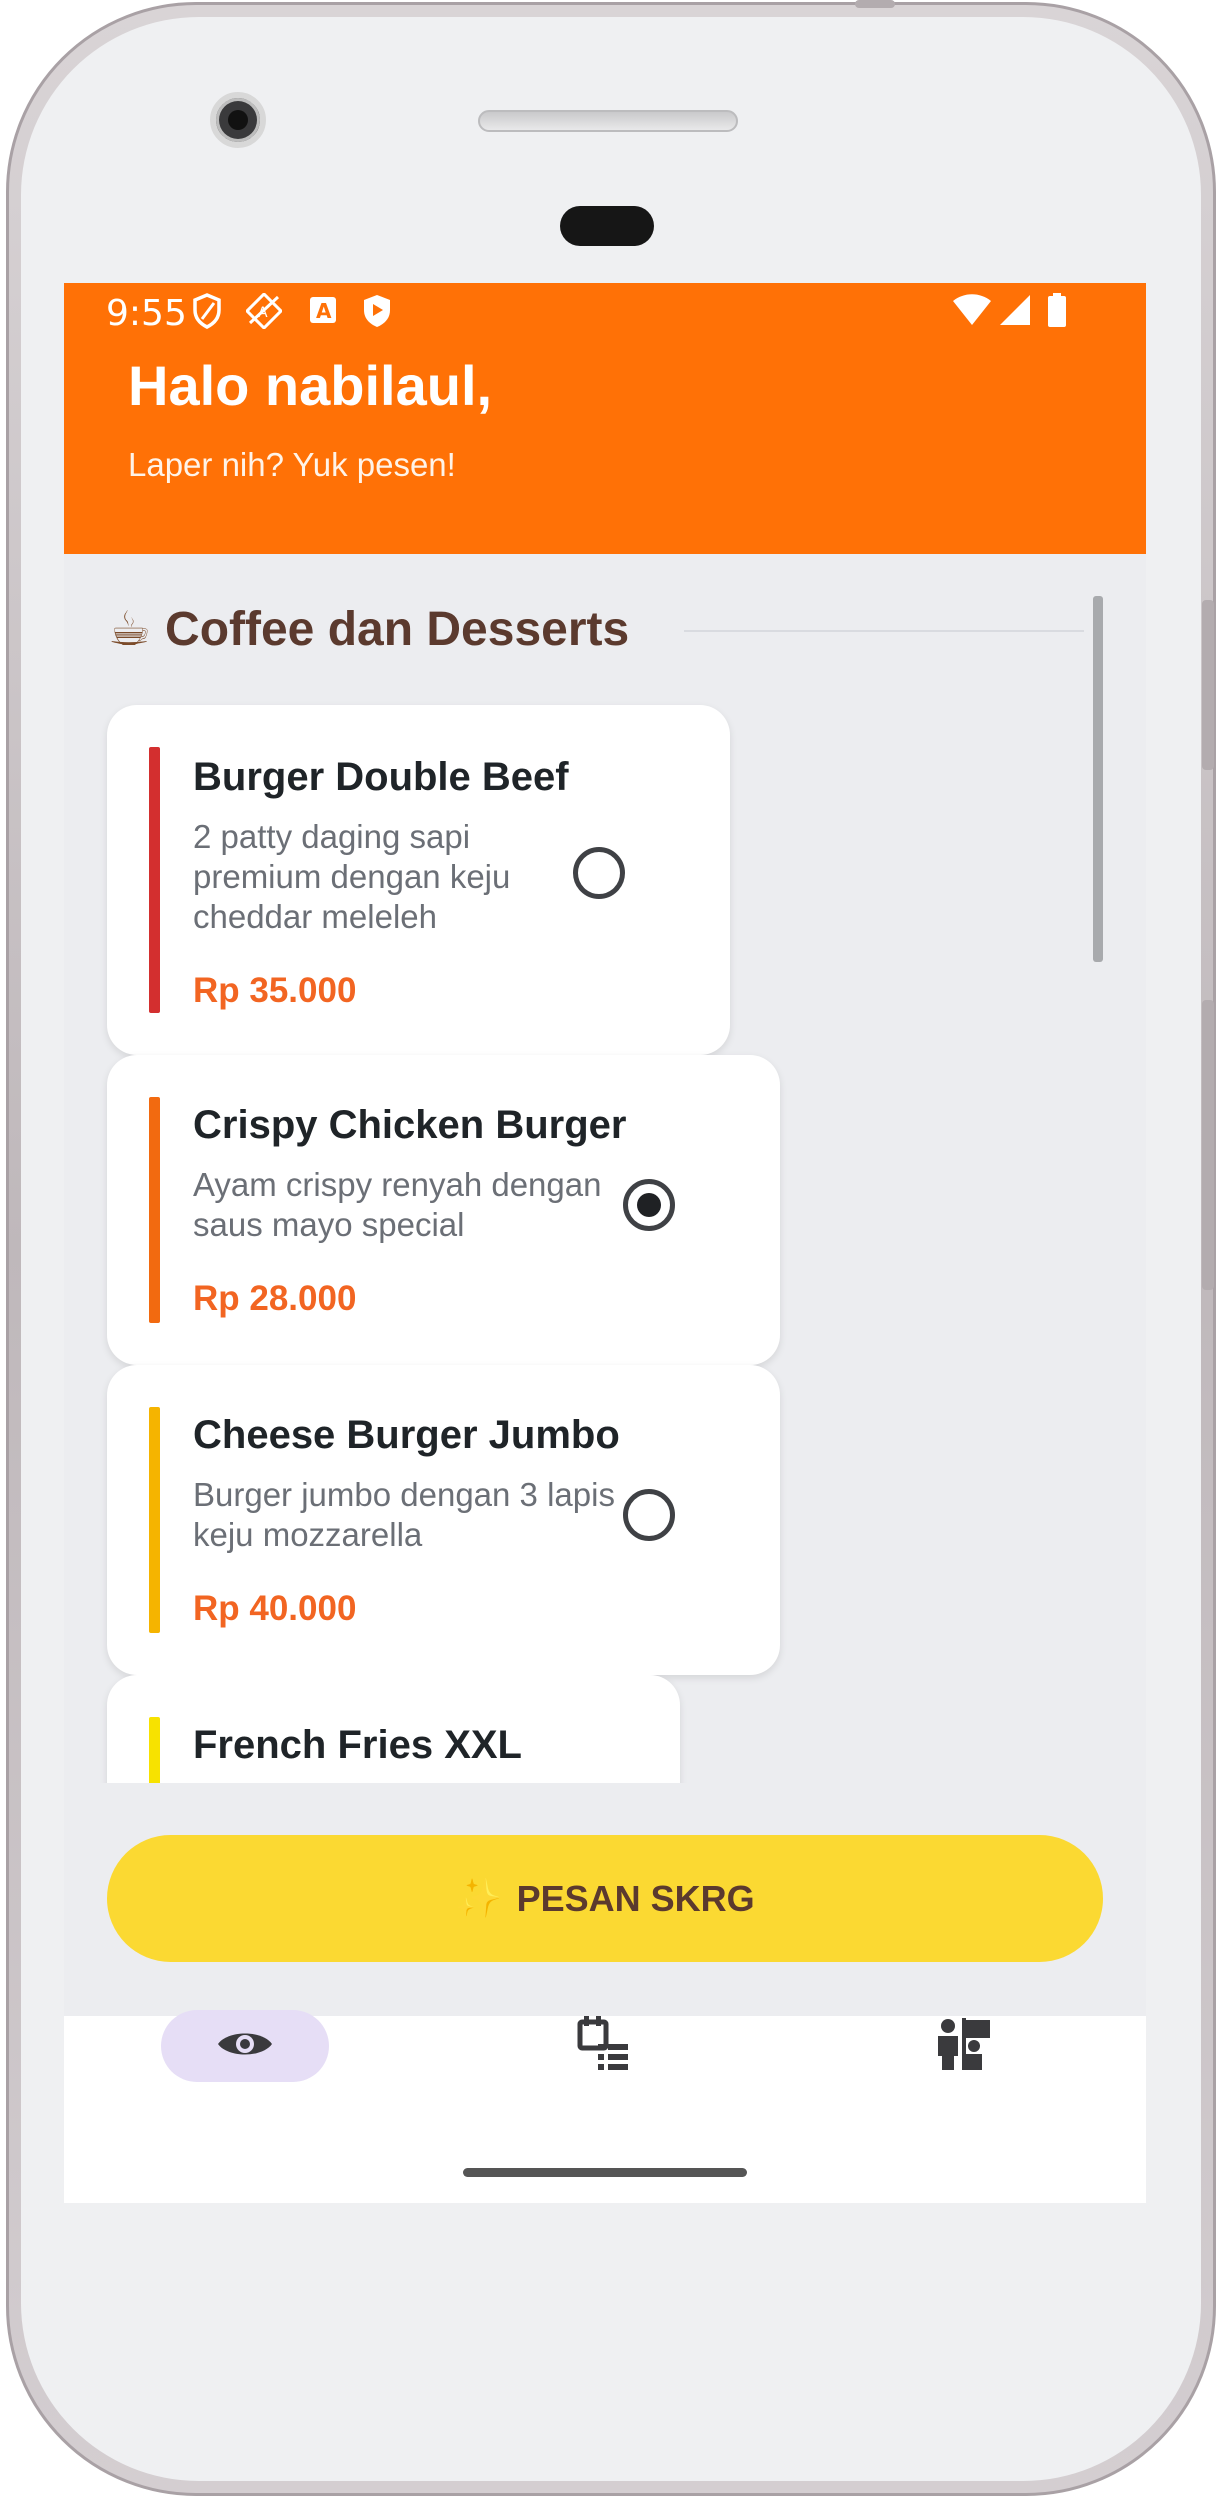 Image resolution: width=1222 pixels, height=2498 pixels. What do you see at coordinates (479, 1898) in the screenshot?
I see `sparkle-icon: ✨` at bounding box center [479, 1898].